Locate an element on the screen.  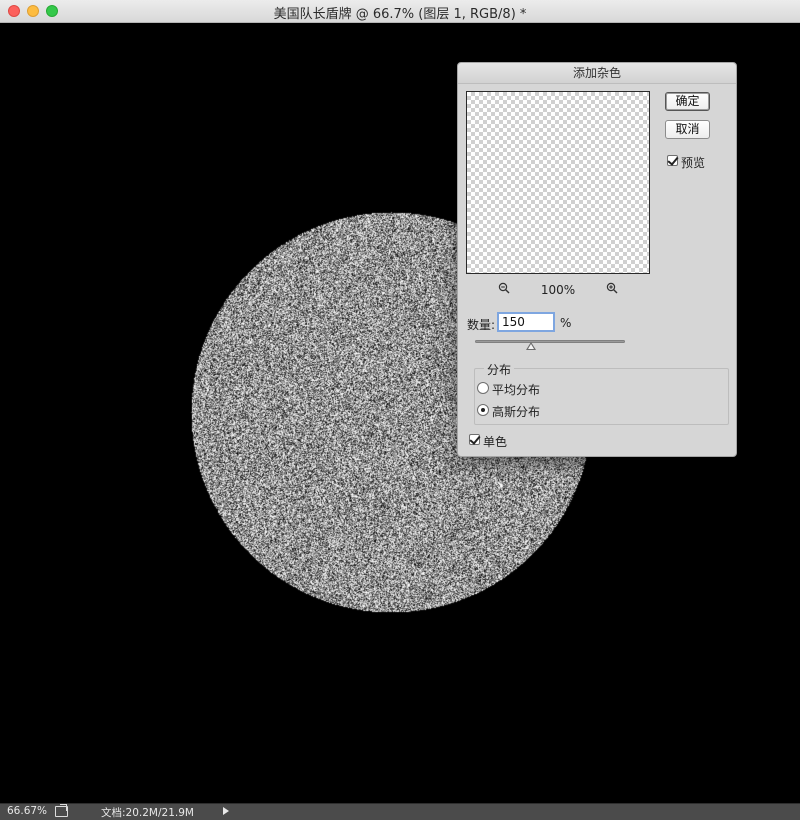
amount-label: 数量: is located at coordinates (481, 325).